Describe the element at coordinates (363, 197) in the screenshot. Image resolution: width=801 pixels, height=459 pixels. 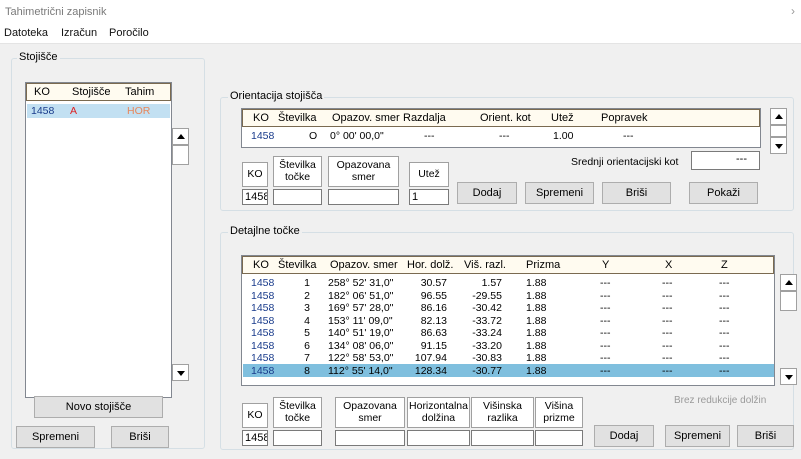
I see `smer-input` at that location.